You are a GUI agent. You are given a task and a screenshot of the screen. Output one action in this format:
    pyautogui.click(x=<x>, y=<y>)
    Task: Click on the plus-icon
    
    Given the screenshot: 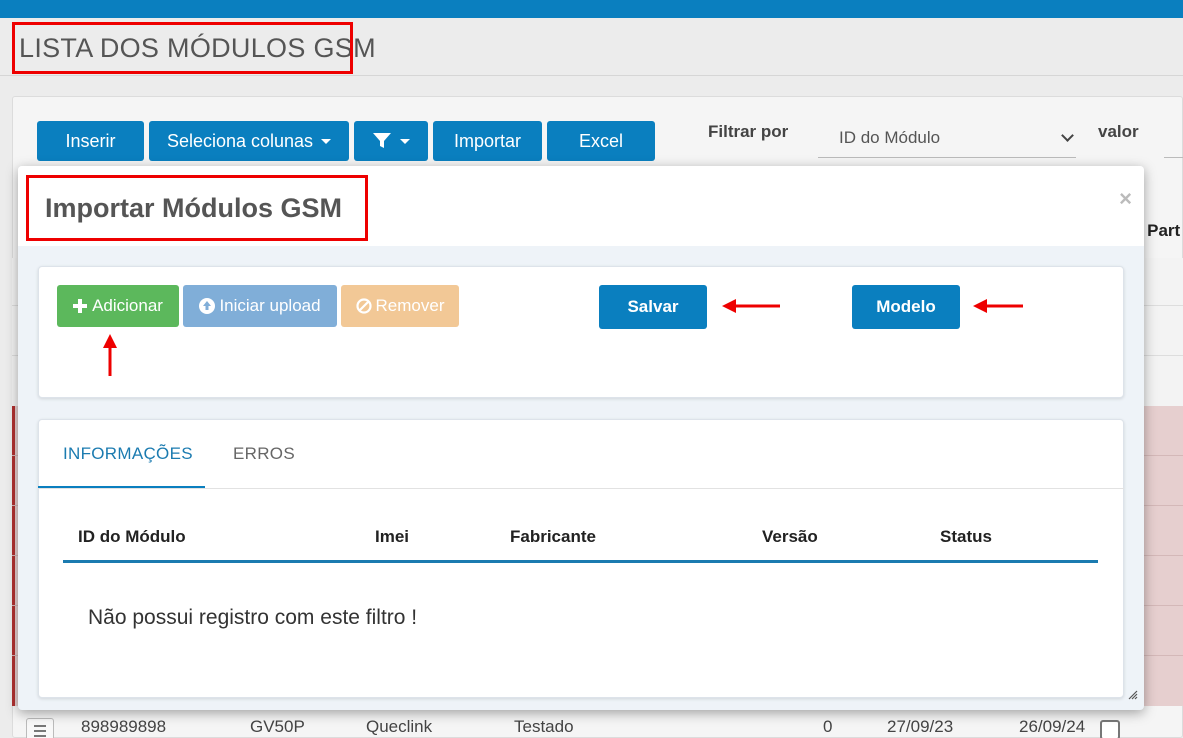 What is the action you would take?
    pyautogui.click(x=80, y=306)
    